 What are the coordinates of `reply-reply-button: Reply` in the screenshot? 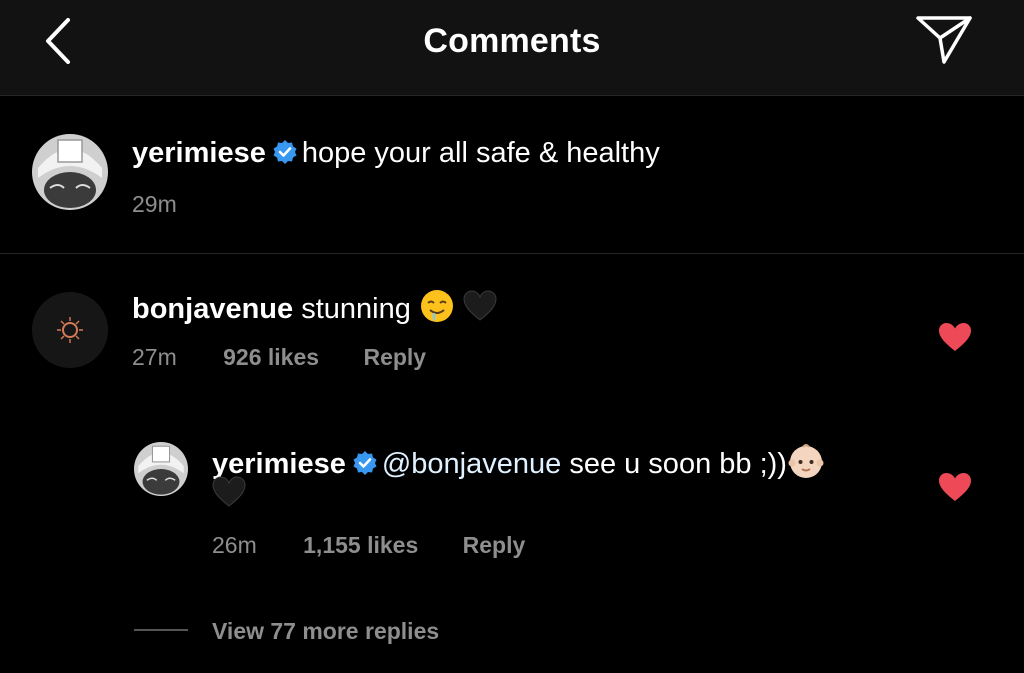 It's located at (494, 545).